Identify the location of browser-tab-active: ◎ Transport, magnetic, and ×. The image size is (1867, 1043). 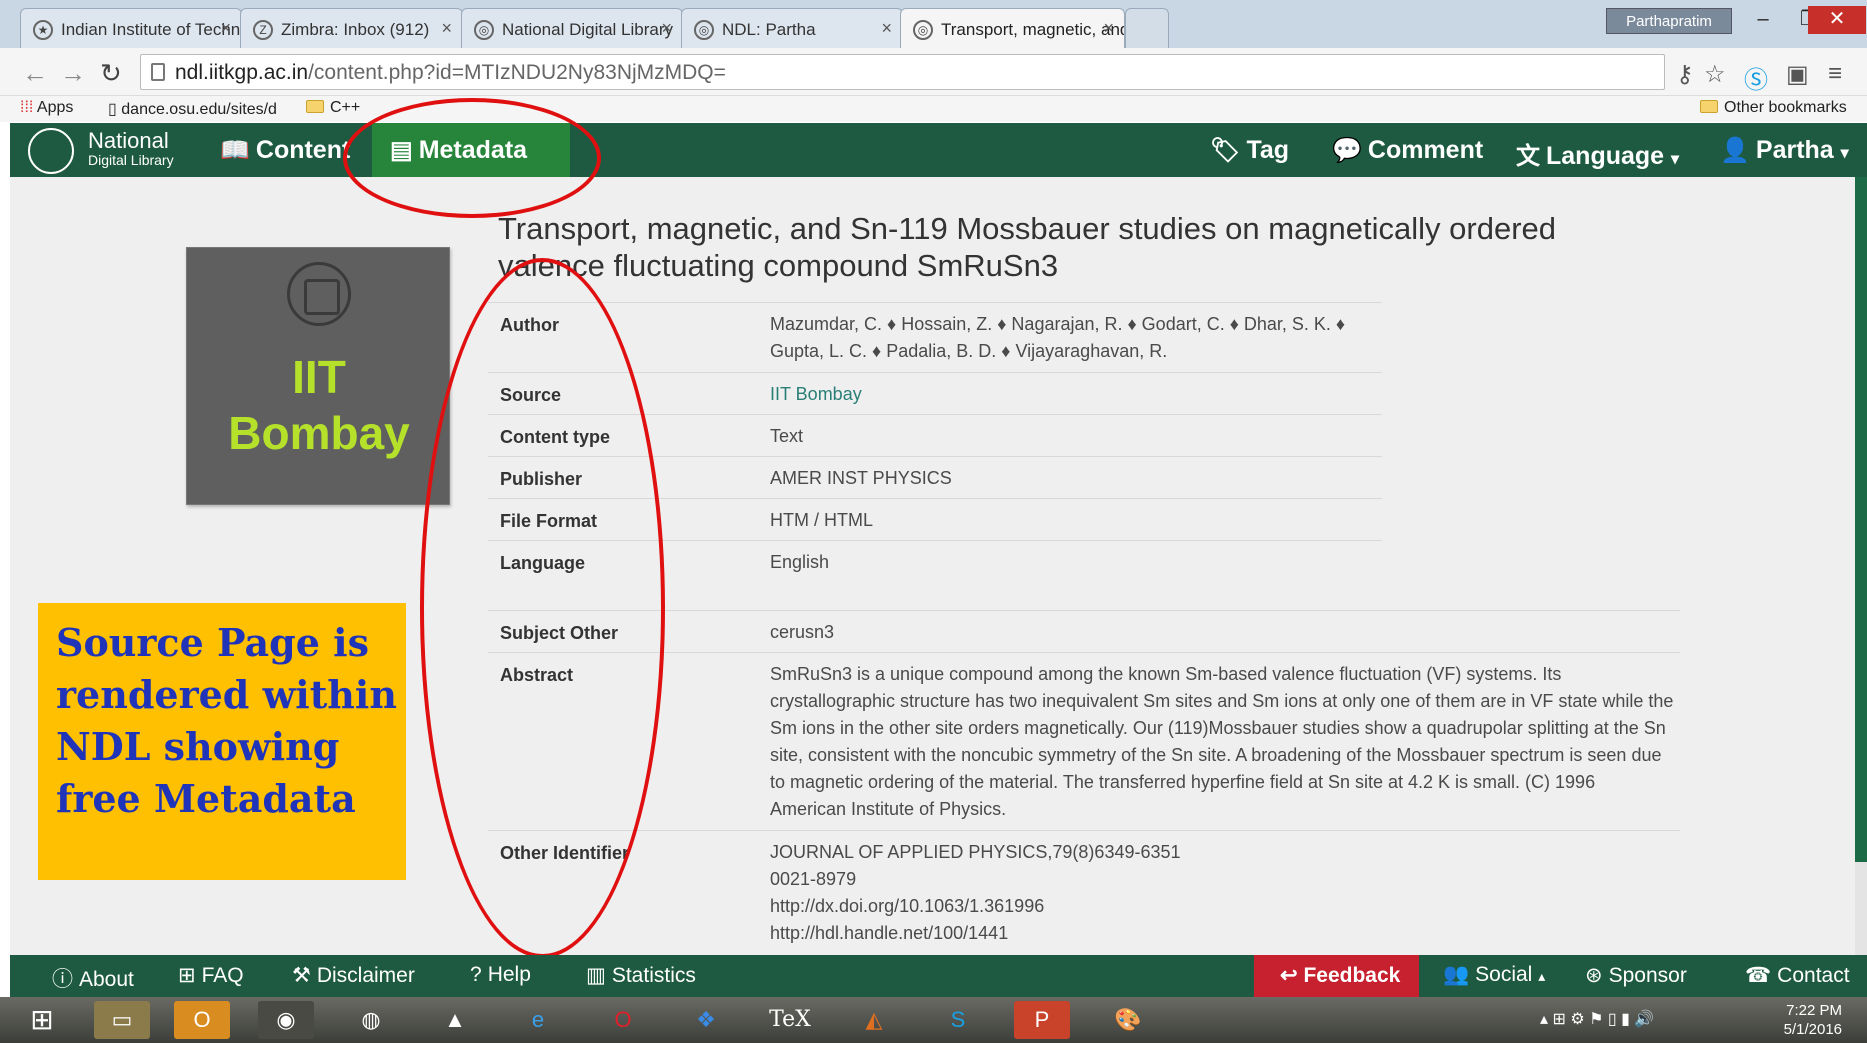
(1012, 28).